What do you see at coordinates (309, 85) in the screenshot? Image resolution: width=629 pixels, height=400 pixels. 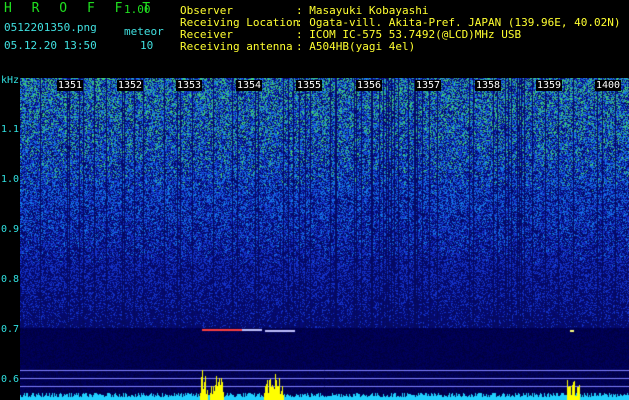 I see `time-label-1355: 1355` at bounding box center [309, 85].